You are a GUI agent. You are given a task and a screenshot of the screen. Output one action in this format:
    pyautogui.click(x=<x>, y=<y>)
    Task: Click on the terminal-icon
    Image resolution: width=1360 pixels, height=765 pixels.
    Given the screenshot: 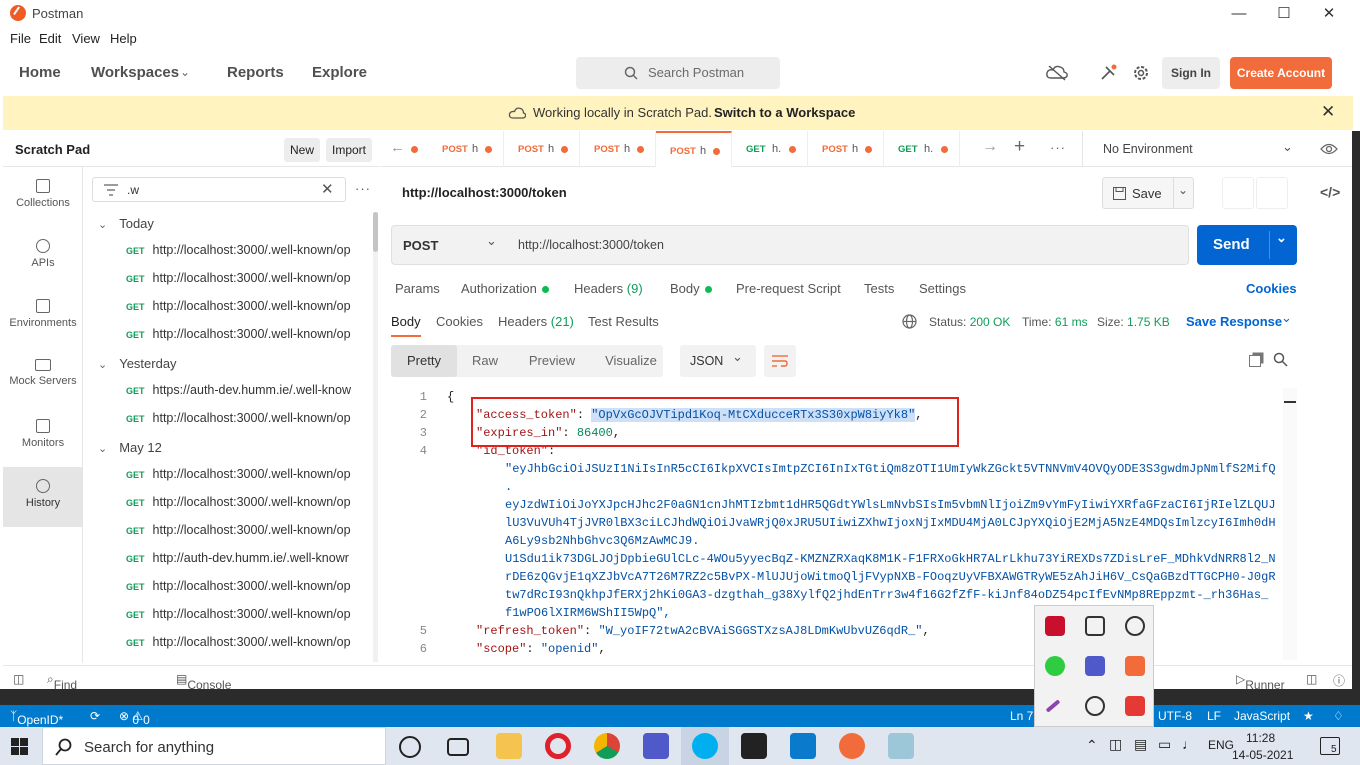 What is the action you would take?
    pyautogui.click(x=754, y=746)
    